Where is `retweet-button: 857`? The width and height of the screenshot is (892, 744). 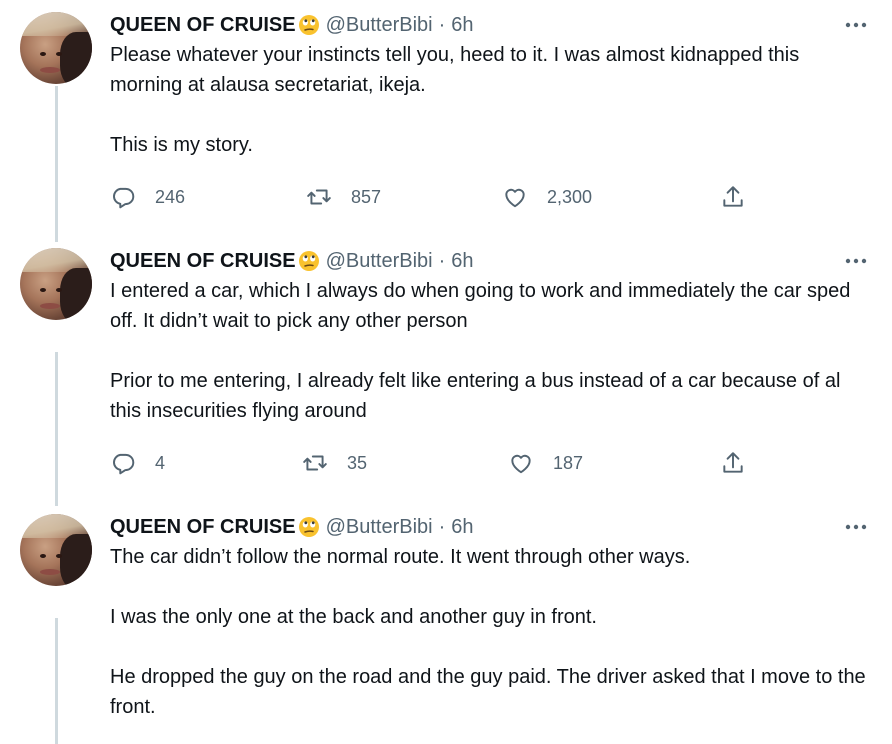 retweet-button: 857 is located at coordinates (343, 197).